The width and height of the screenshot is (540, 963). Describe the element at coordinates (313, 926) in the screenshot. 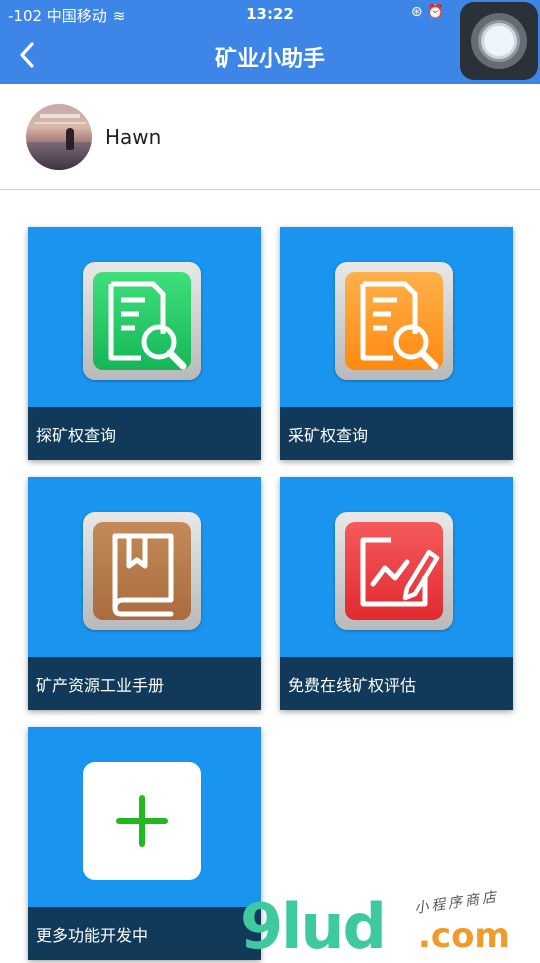

I see `watermark-brand: 9lud` at that location.